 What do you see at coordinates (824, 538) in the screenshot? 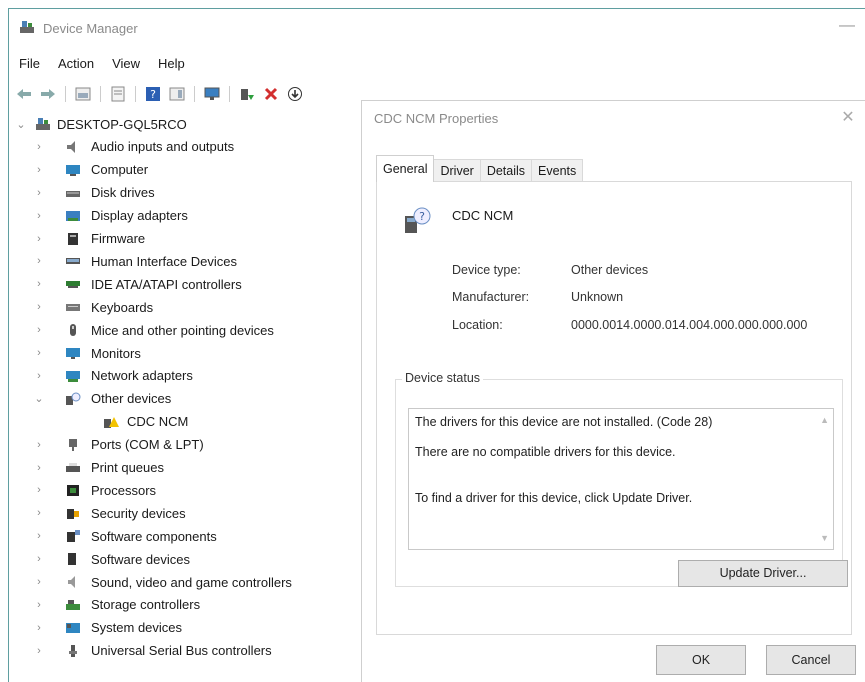
I see `scroll-down-icon: ▼` at bounding box center [824, 538].